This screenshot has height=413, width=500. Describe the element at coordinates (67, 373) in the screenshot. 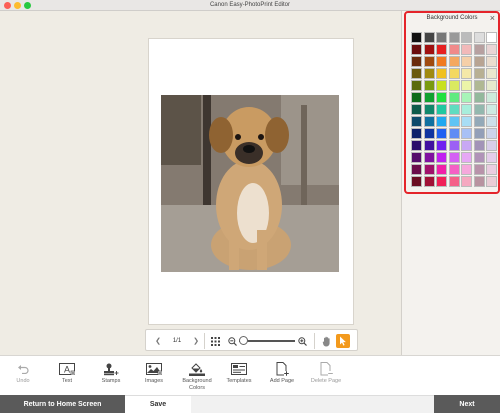

I see `text-button: A Text` at that location.